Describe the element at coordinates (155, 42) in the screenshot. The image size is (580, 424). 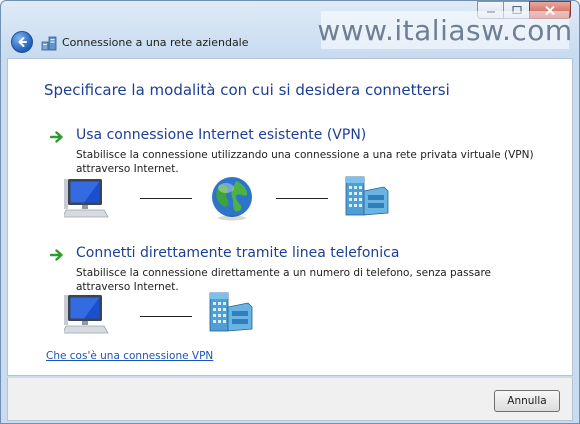
I see `window-title: Connessione a una rete aziendale` at that location.